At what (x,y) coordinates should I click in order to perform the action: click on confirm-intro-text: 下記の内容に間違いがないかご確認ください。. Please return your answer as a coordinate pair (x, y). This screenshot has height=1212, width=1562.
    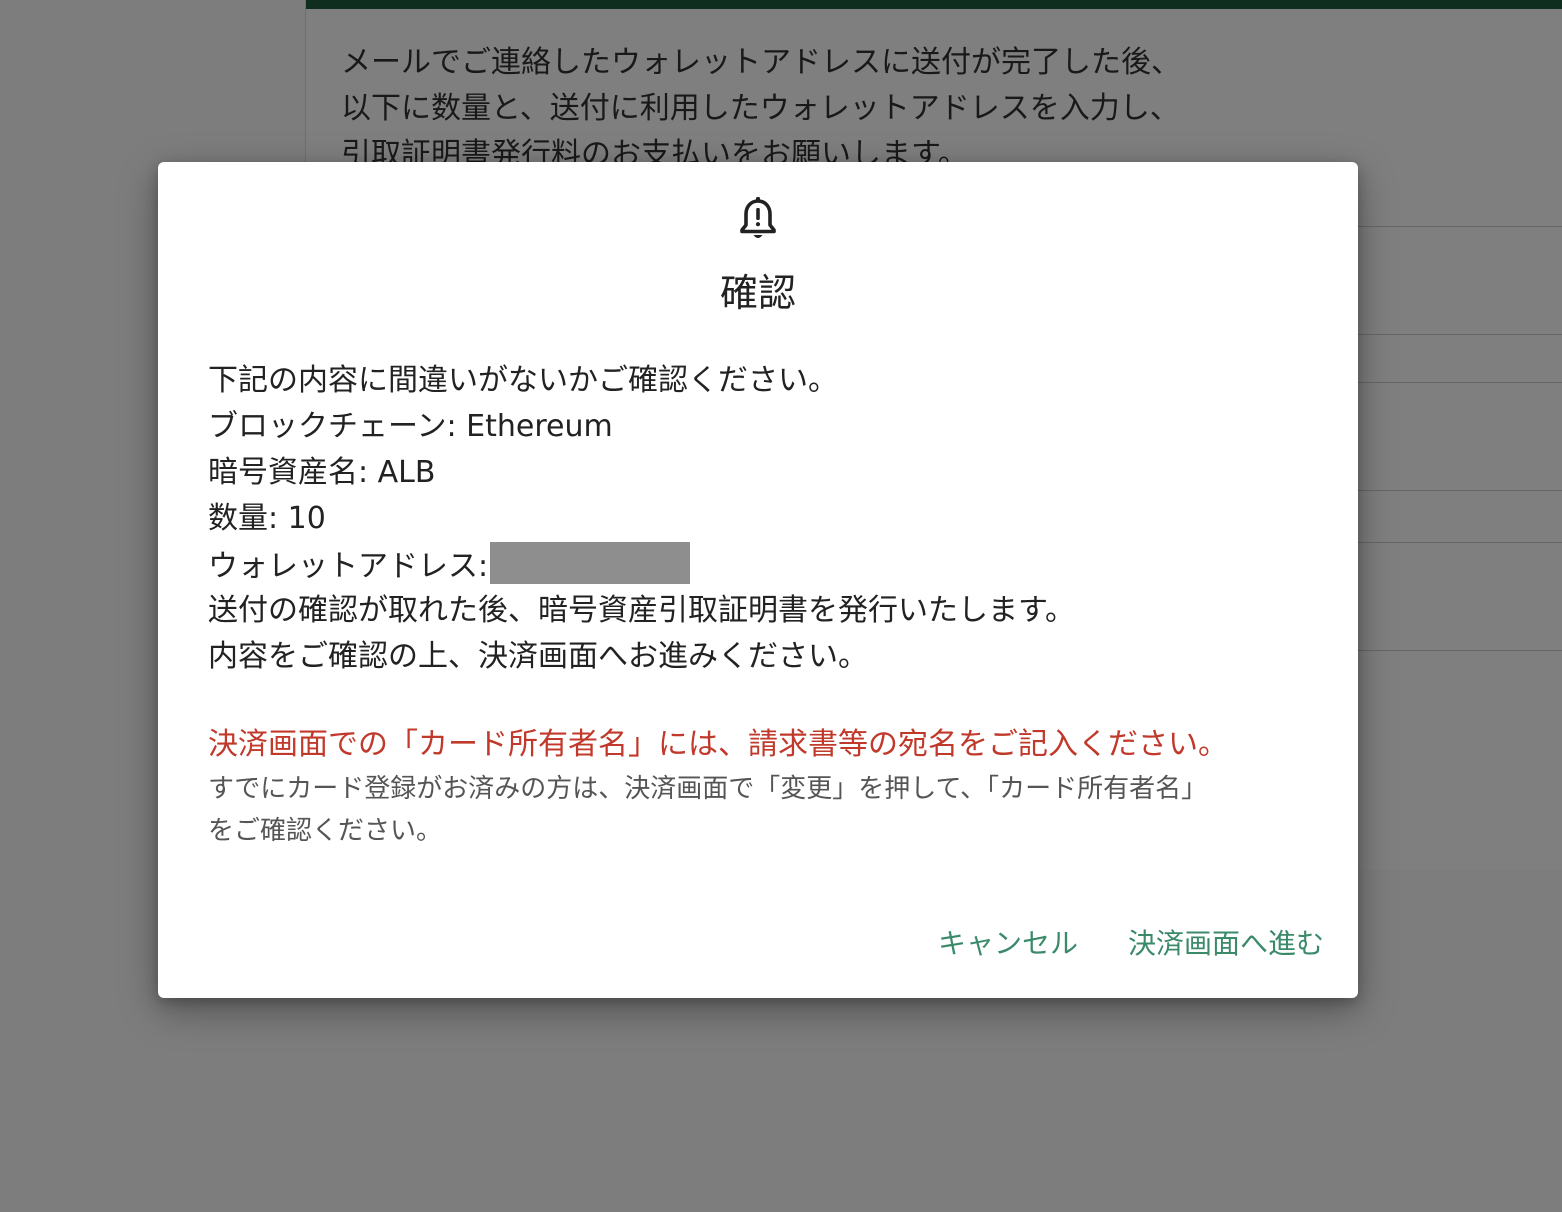
    Looking at the image, I should click on (523, 380).